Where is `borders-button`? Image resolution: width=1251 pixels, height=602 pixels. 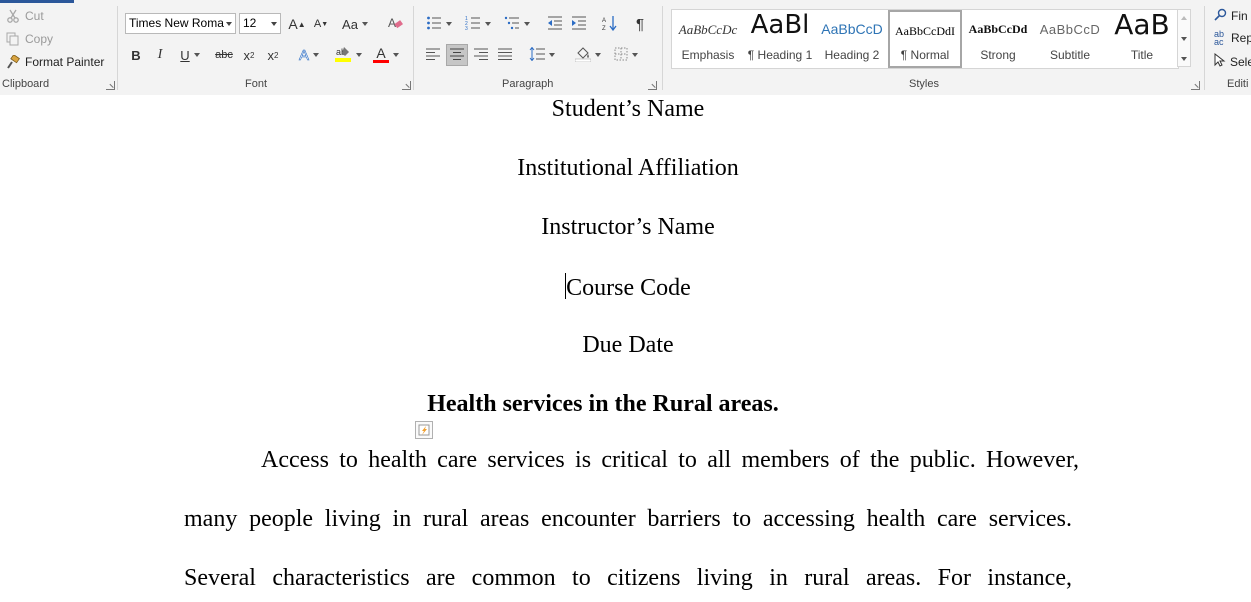
borders-button is located at coordinates (626, 55).